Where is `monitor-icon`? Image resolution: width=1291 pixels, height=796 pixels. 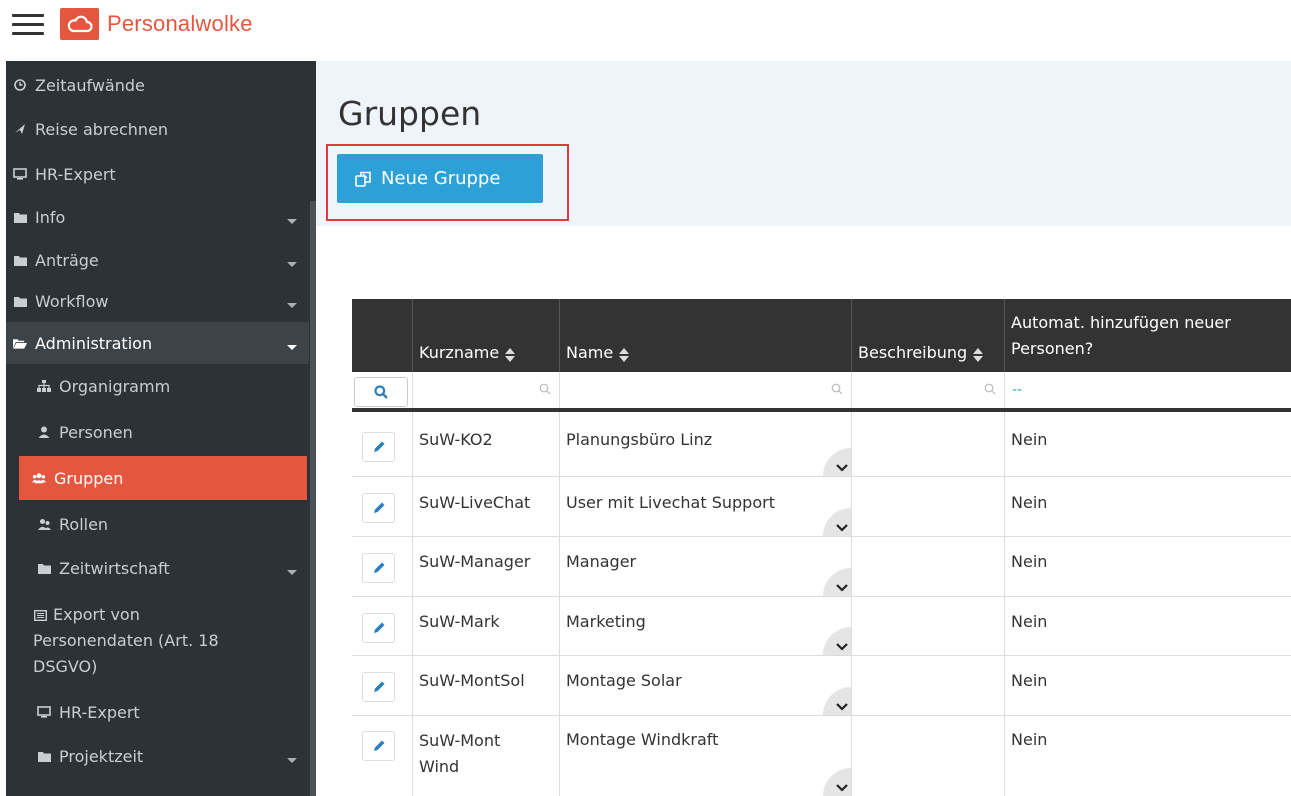
monitor-icon is located at coordinates (44, 712).